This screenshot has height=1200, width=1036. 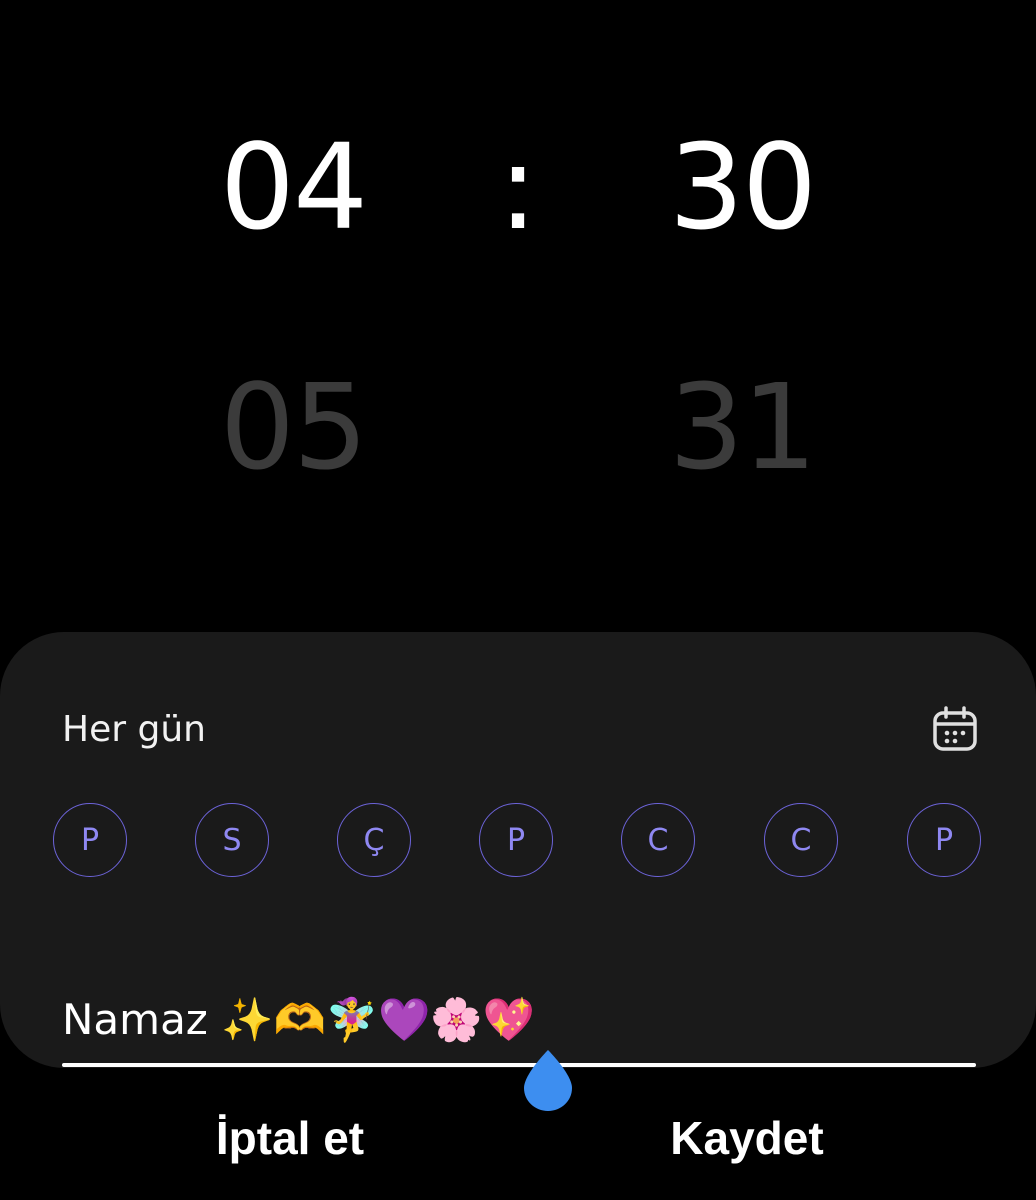 What do you see at coordinates (742, 427) in the screenshot?
I see `minute-value-next: 31` at bounding box center [742, 427].